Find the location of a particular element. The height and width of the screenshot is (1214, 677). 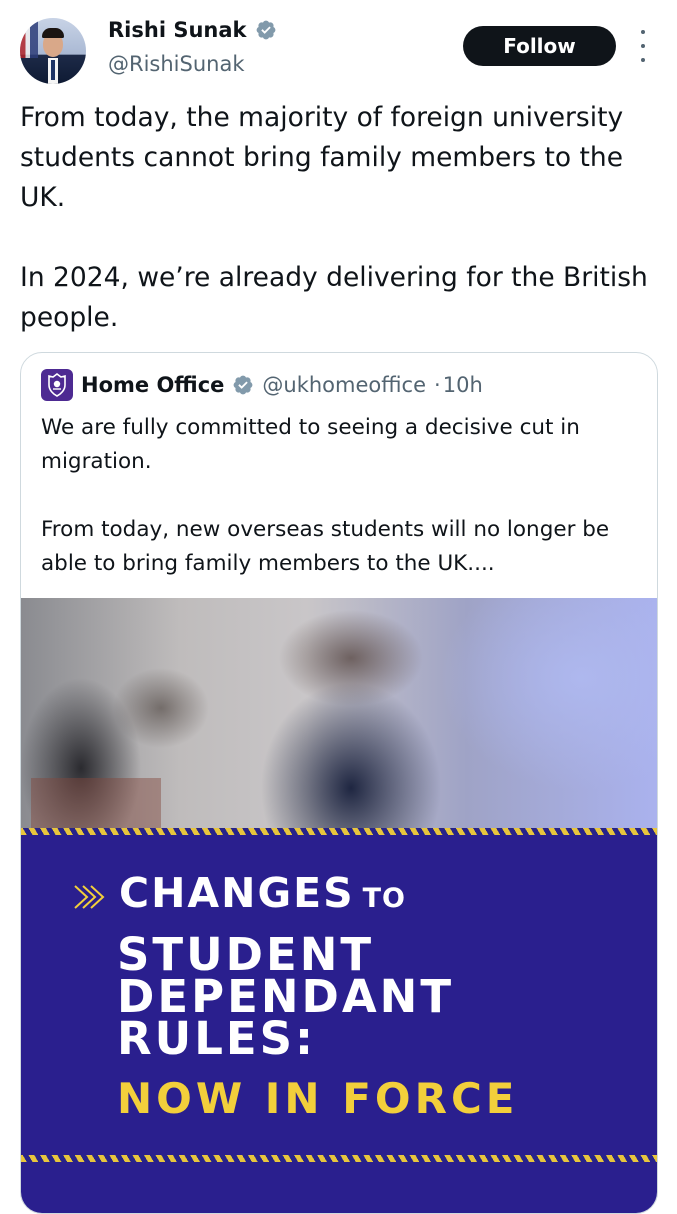

hazard-stripe-bottom is located at coordinates (339, 1158).